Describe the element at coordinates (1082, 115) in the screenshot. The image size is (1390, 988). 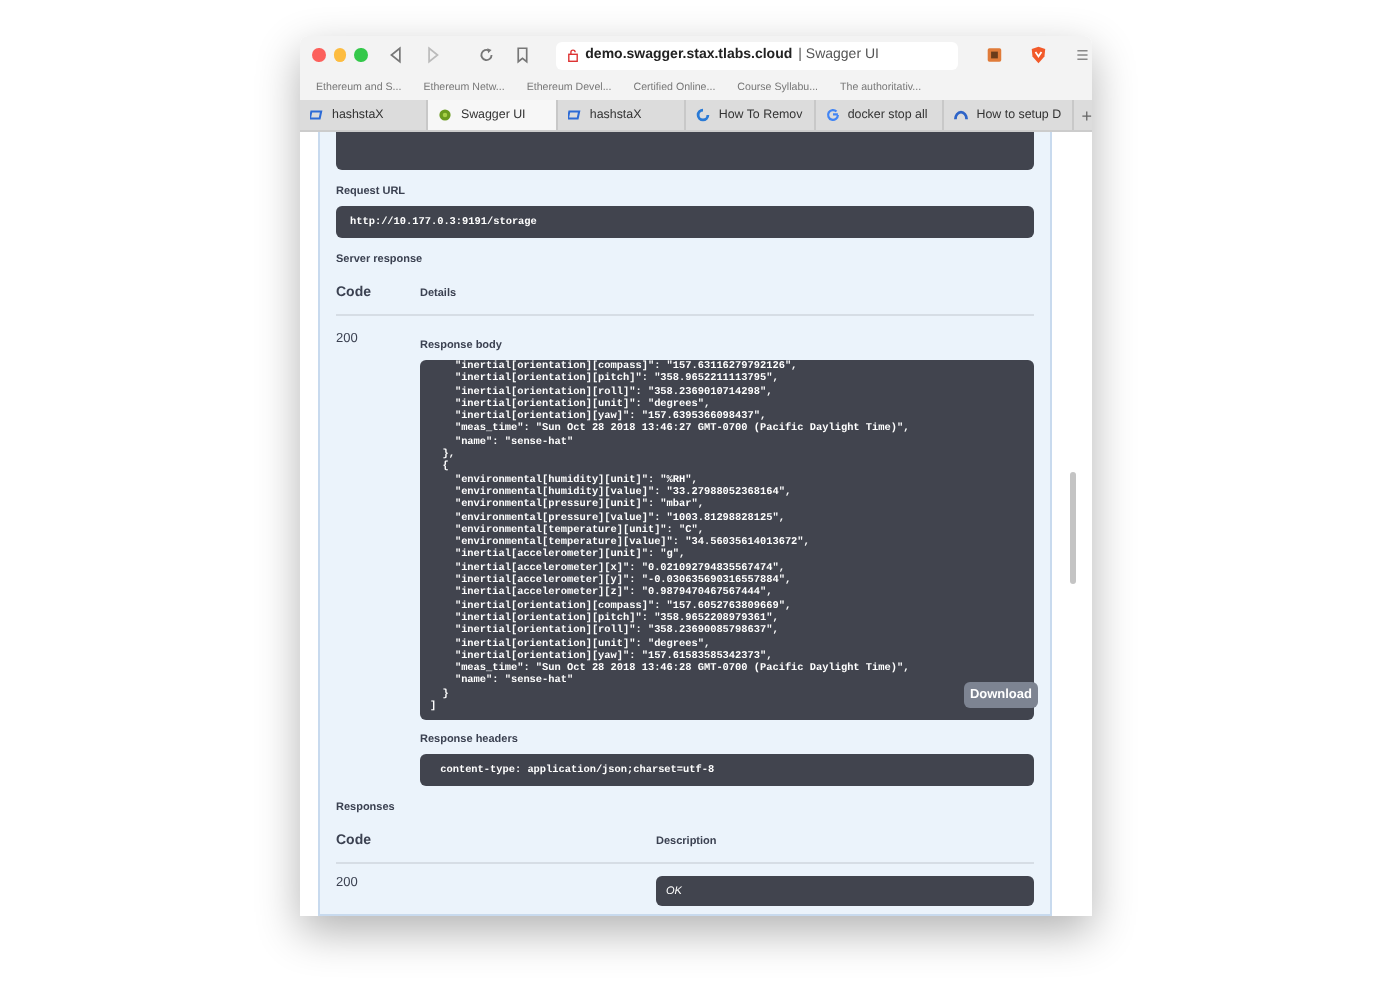
I see `new-tab-button: +` at that location.